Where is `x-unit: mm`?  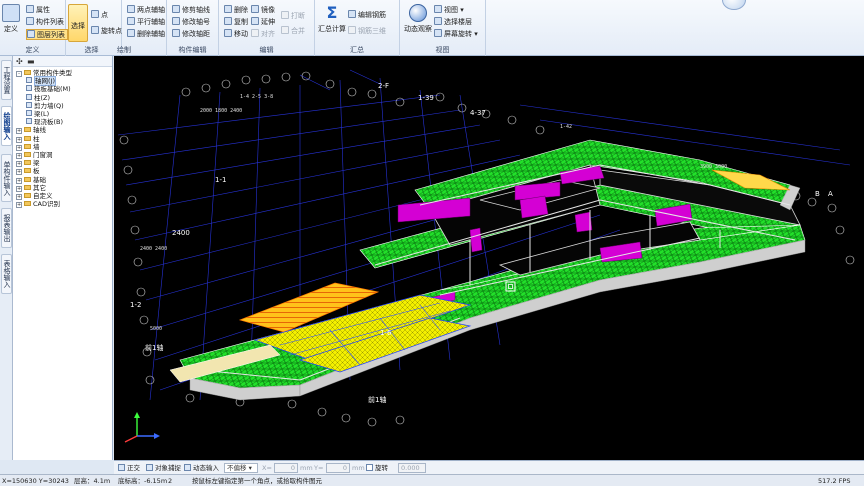 x-unit: mm is located at coordinates (306, 468).